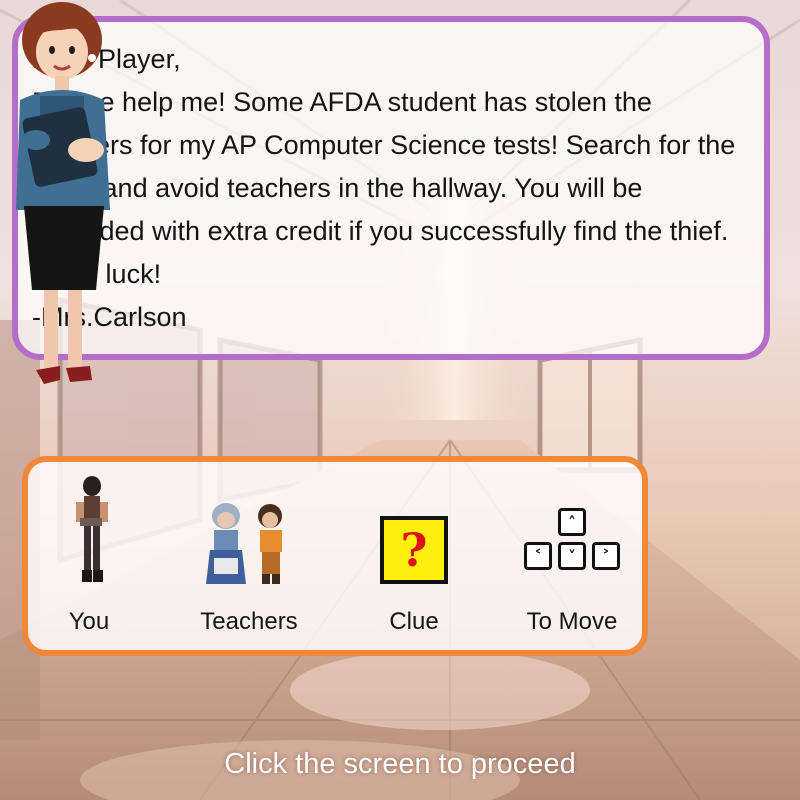  Describe the element at coordinates (414, 621) in the screenshot. I see `legend-label-clue: Clue` at that location.